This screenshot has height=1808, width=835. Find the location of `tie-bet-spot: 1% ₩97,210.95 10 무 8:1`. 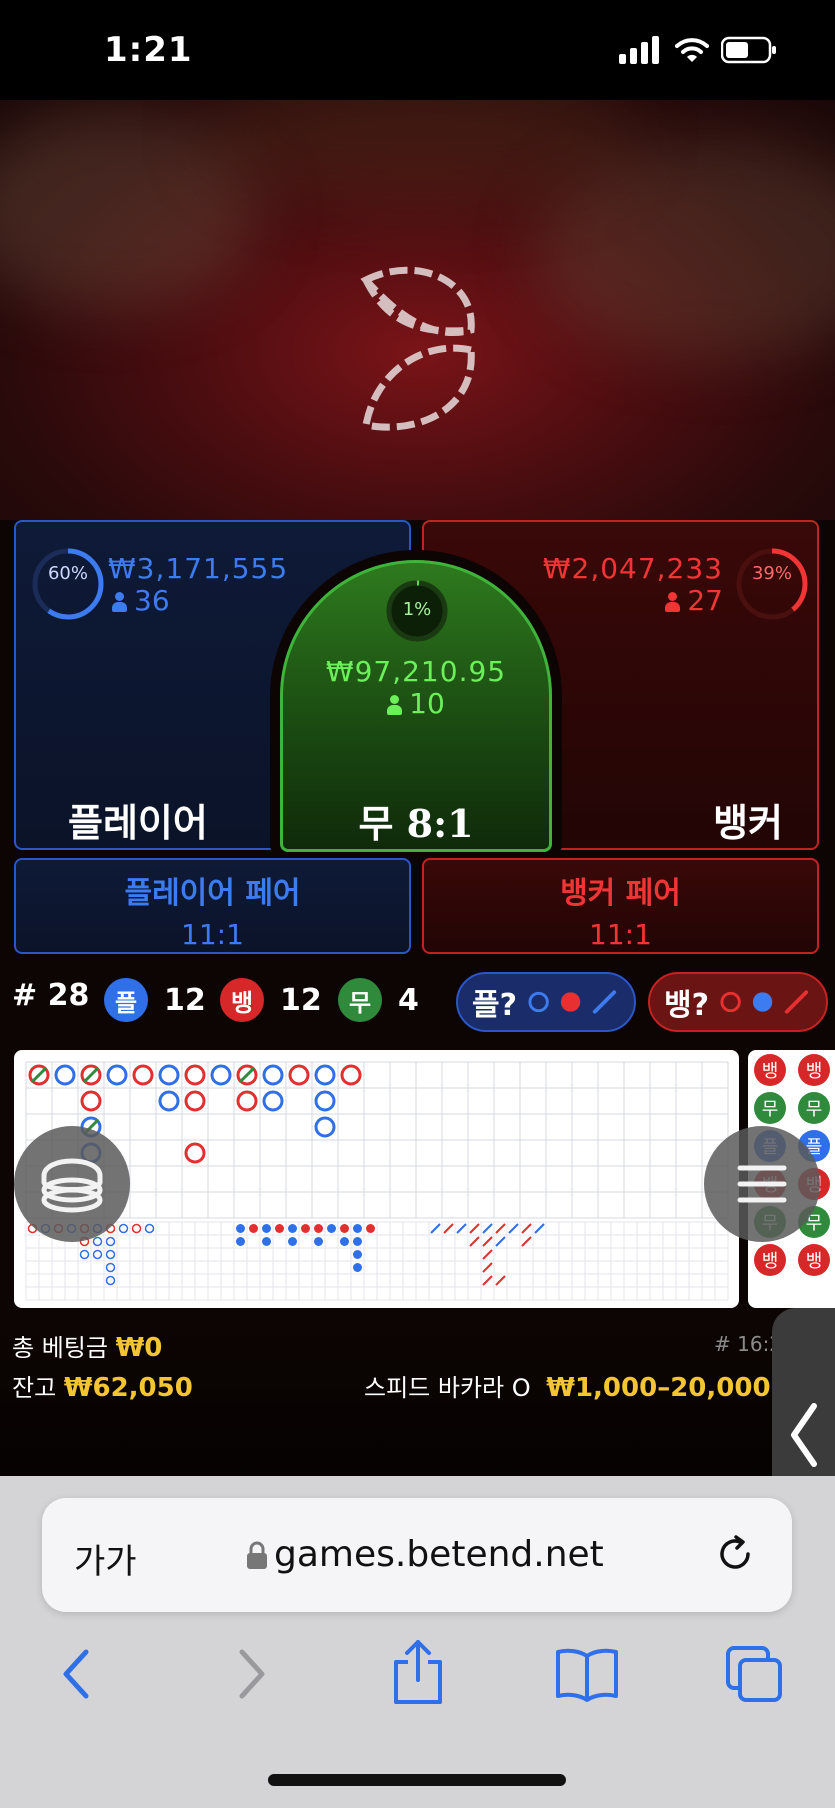

tie-bet-spot: 1% ₩97,210.95 10 무 8:1 is located at coordinates (416, 706).